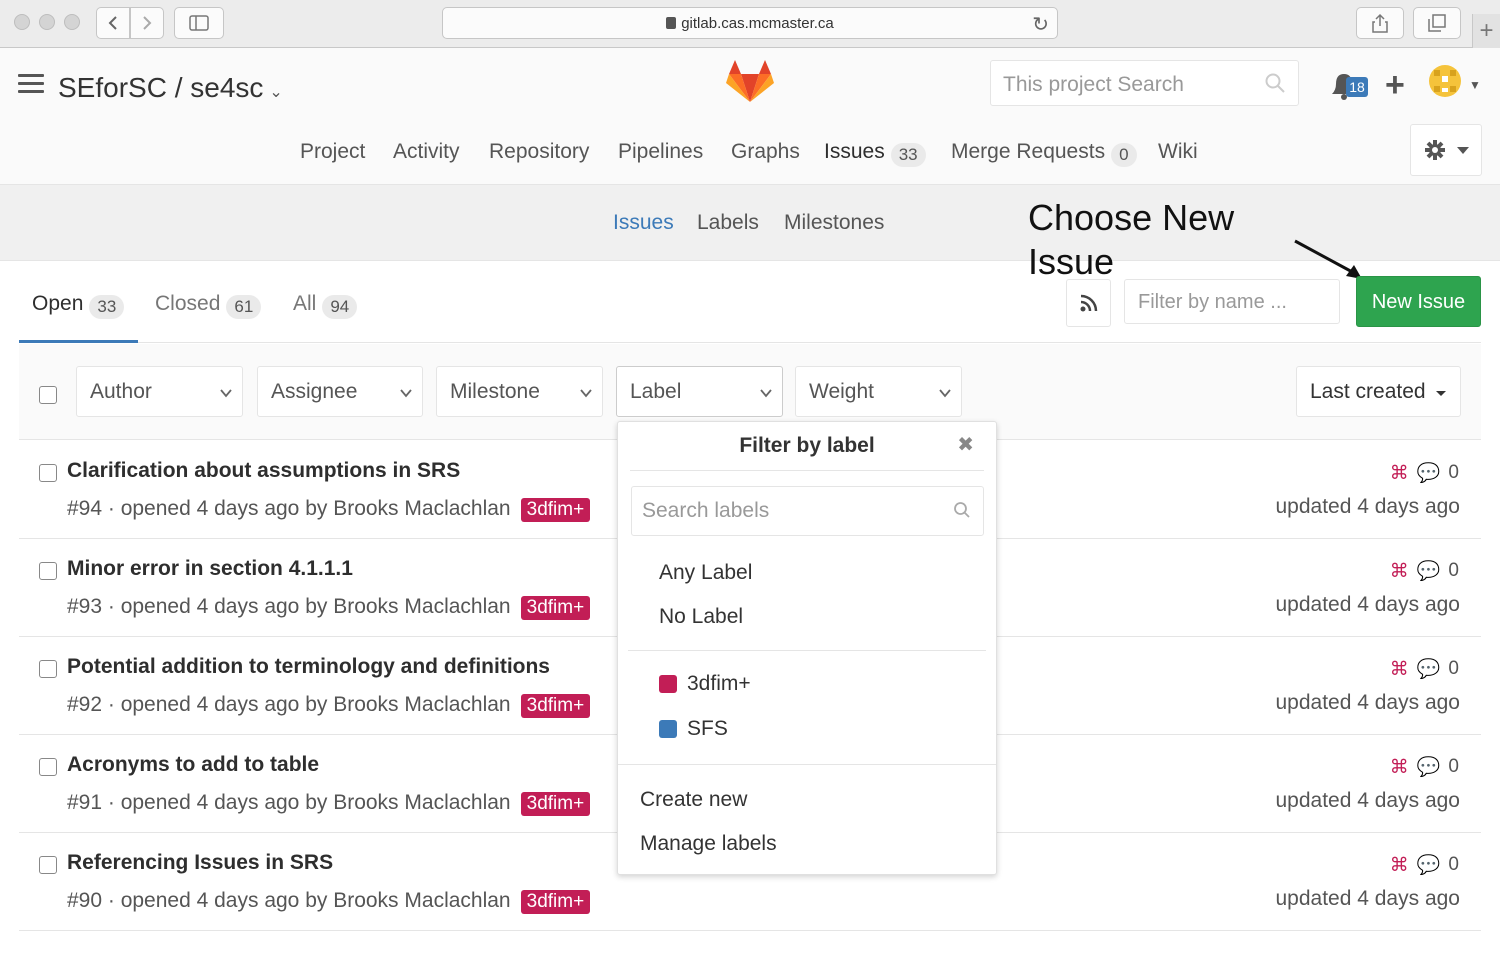  Describe the element at coordinates (31, 84) in the screenshot. I see `hamburger-menu-icon` at that location.